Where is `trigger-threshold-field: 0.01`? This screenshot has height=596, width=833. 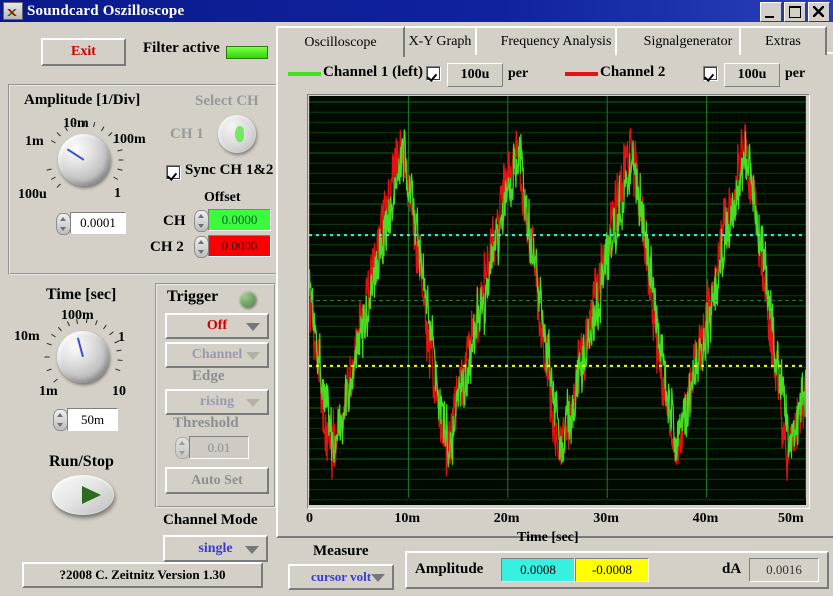
trigger-threshold-field: 0.01 is located at coordinates (219, 447).